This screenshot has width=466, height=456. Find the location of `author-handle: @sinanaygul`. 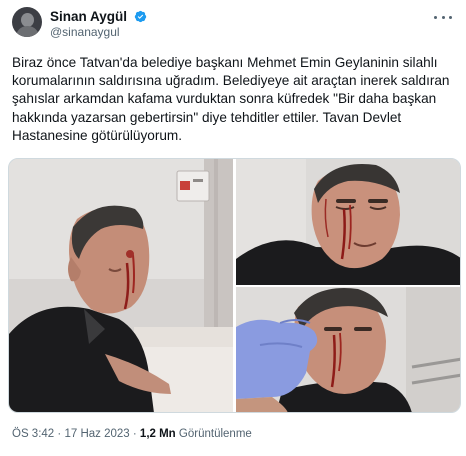

author-handle: @sinanaygul is located at coordinates (85, 32).